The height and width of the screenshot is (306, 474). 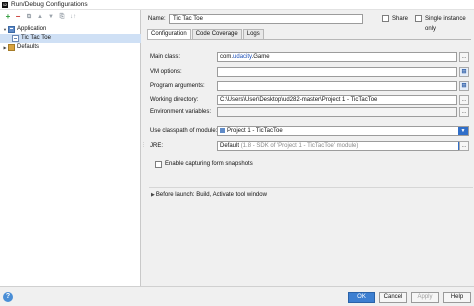 I want to click on classpath-module-value: Project 1 - TicTacToe, so click(x=255, y=131).